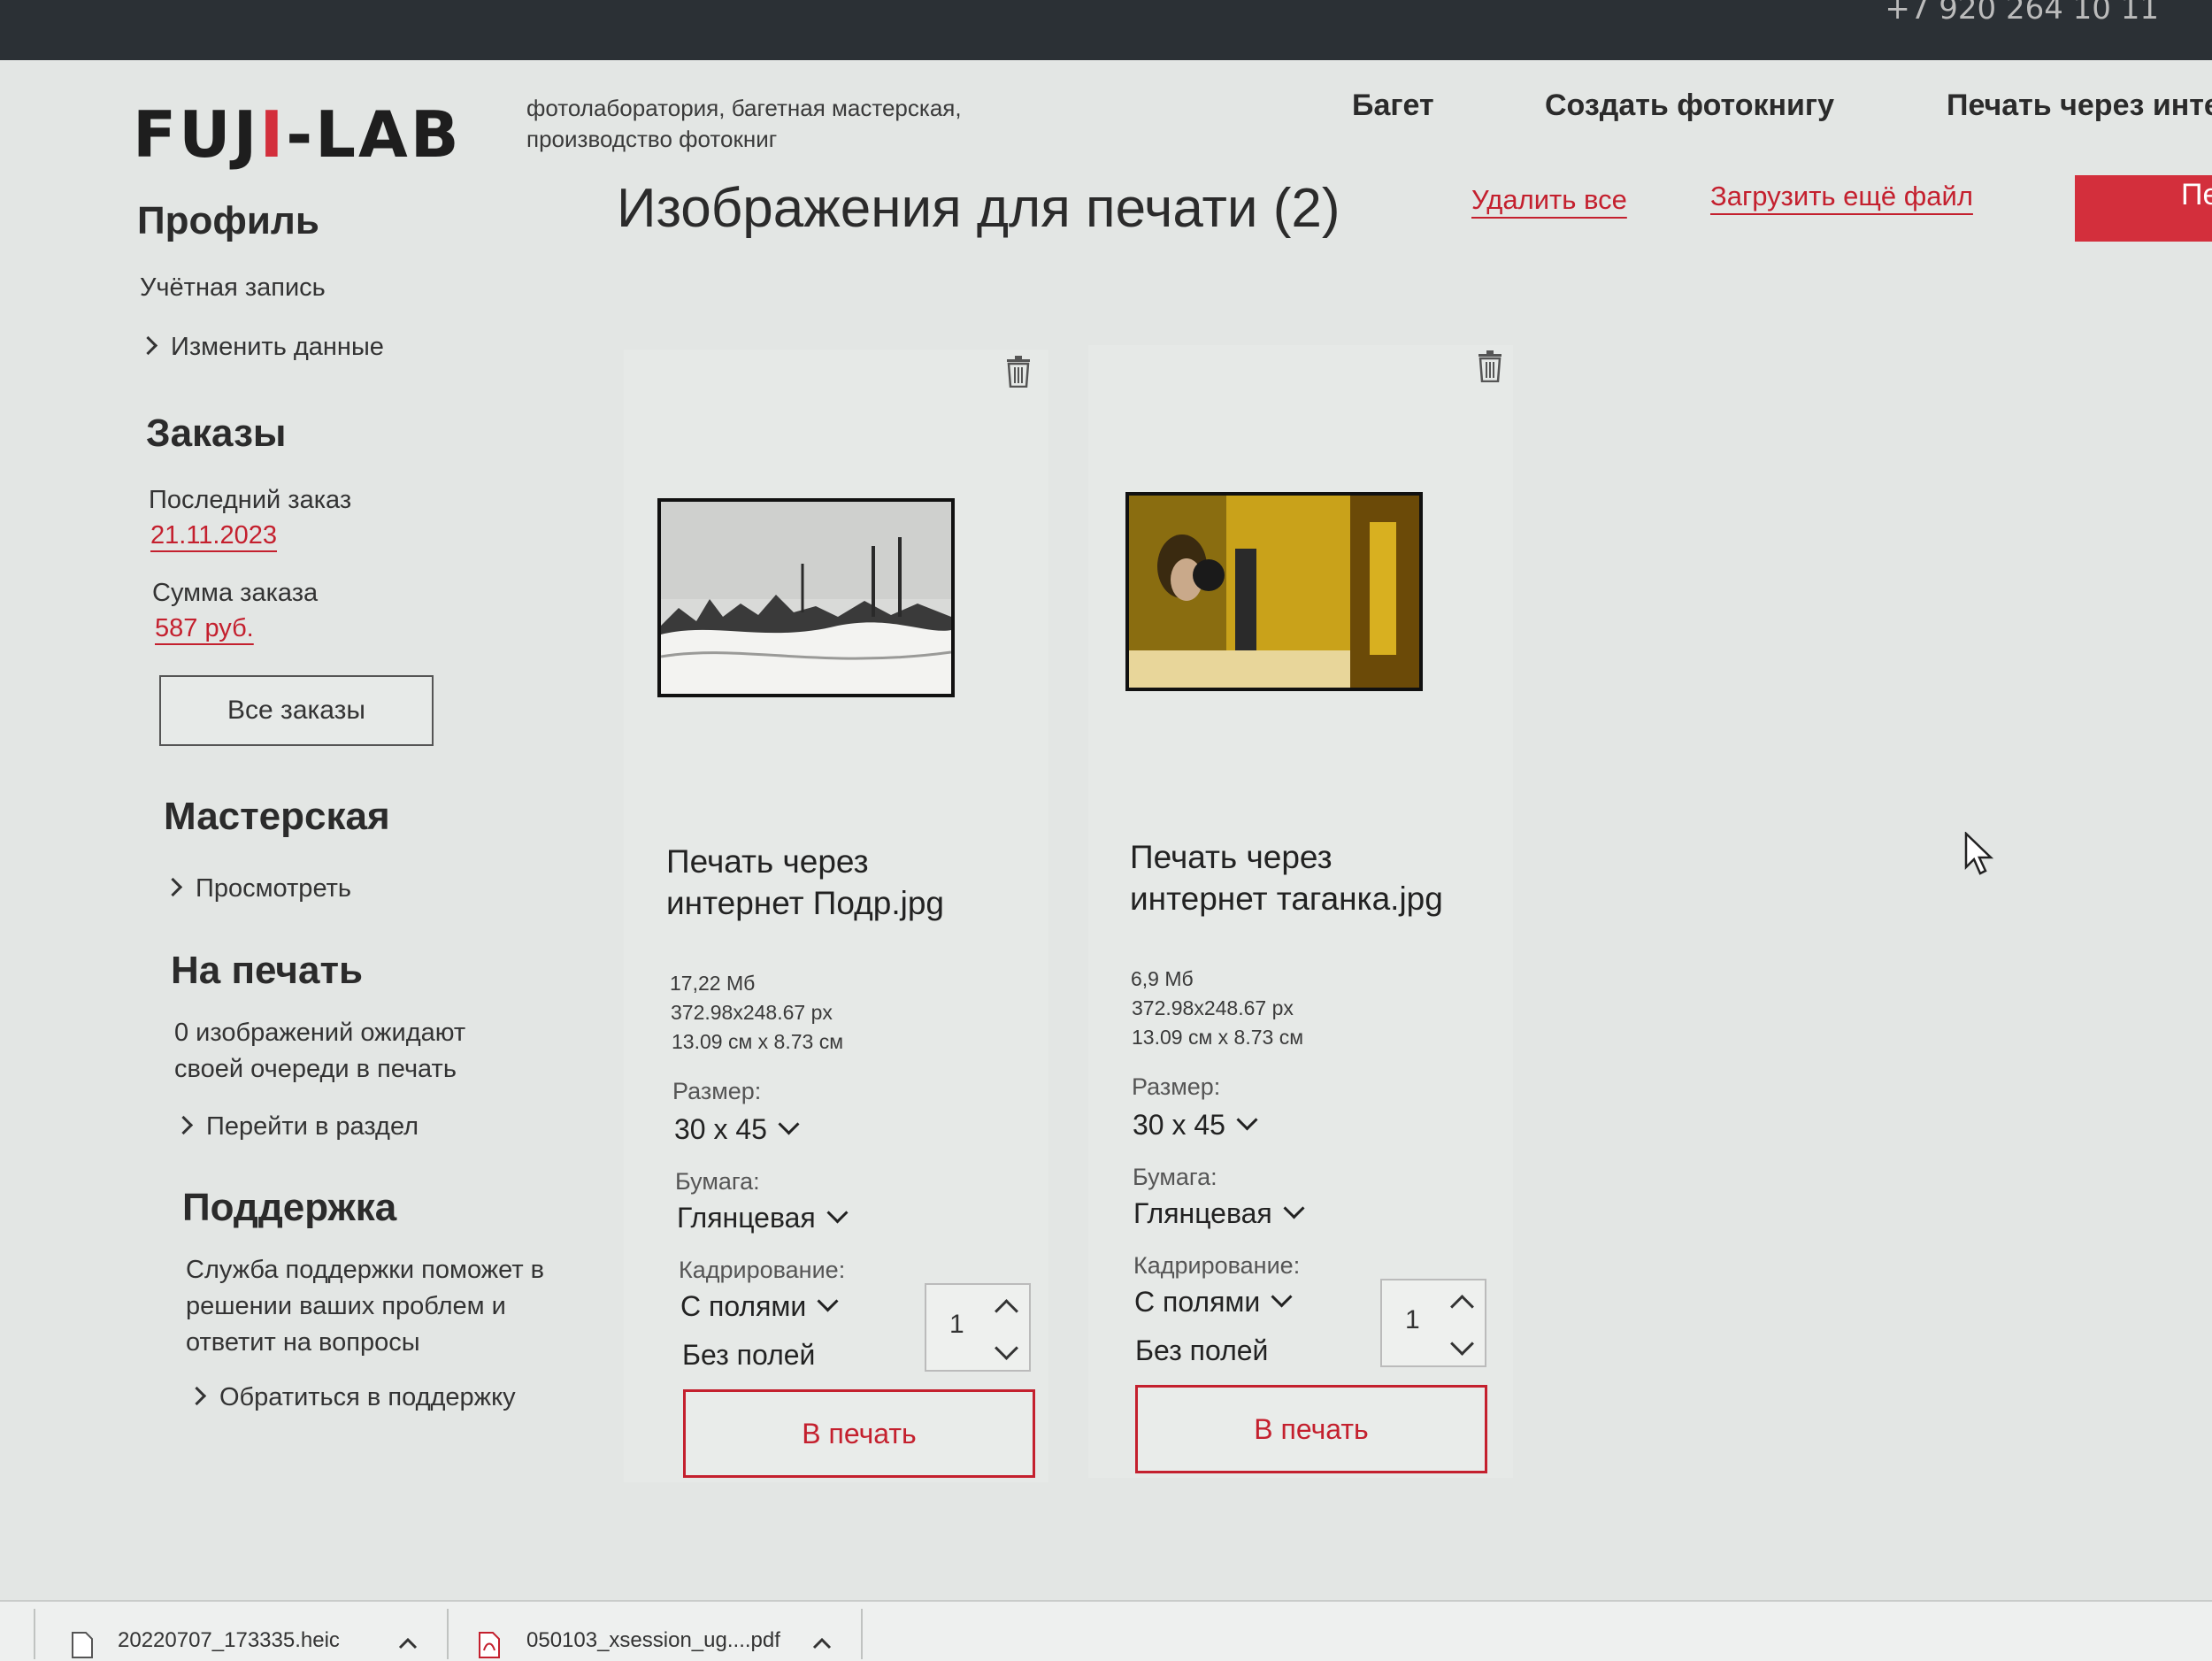  What do you see at coordinates (261, 347) in the screenshot?
I see `edit-profile-link: Изменить данные` at bounding box center [261, 347].